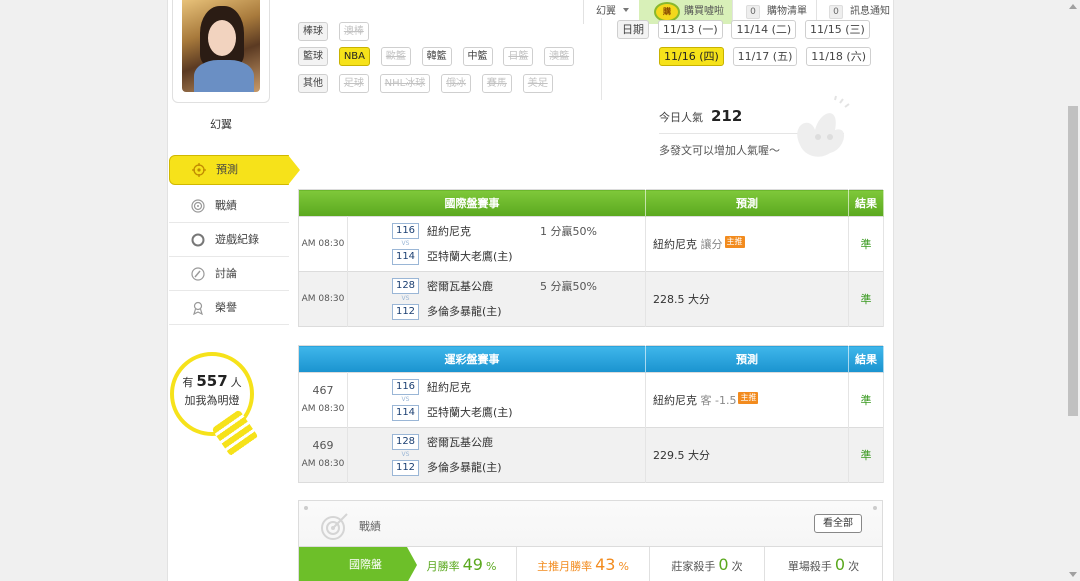  Describe the element at coordinates (456, 83) in the screenshot. I see `filter-chip: 俄冰` at that location.